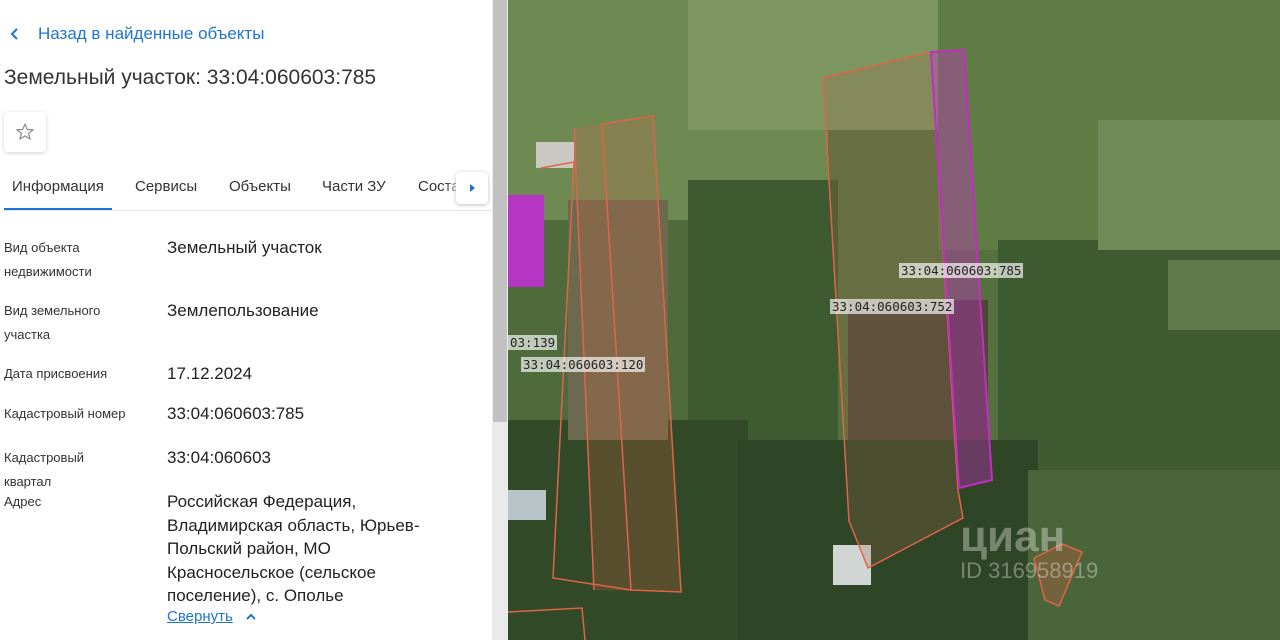 This screenshot has height=640, width=1280. Describe the element at coordinates (219, 457) in the screenshot. I see `detail-value: 33:04:060603` at that location.